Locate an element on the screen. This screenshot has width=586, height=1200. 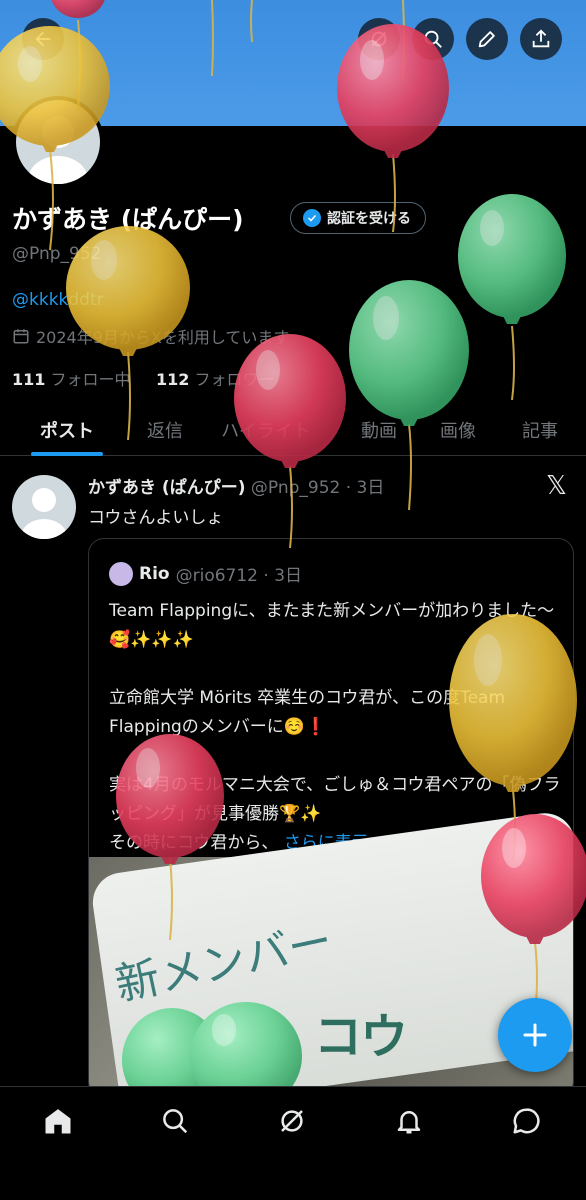
nav-home is located at coordinates (58, 1121).